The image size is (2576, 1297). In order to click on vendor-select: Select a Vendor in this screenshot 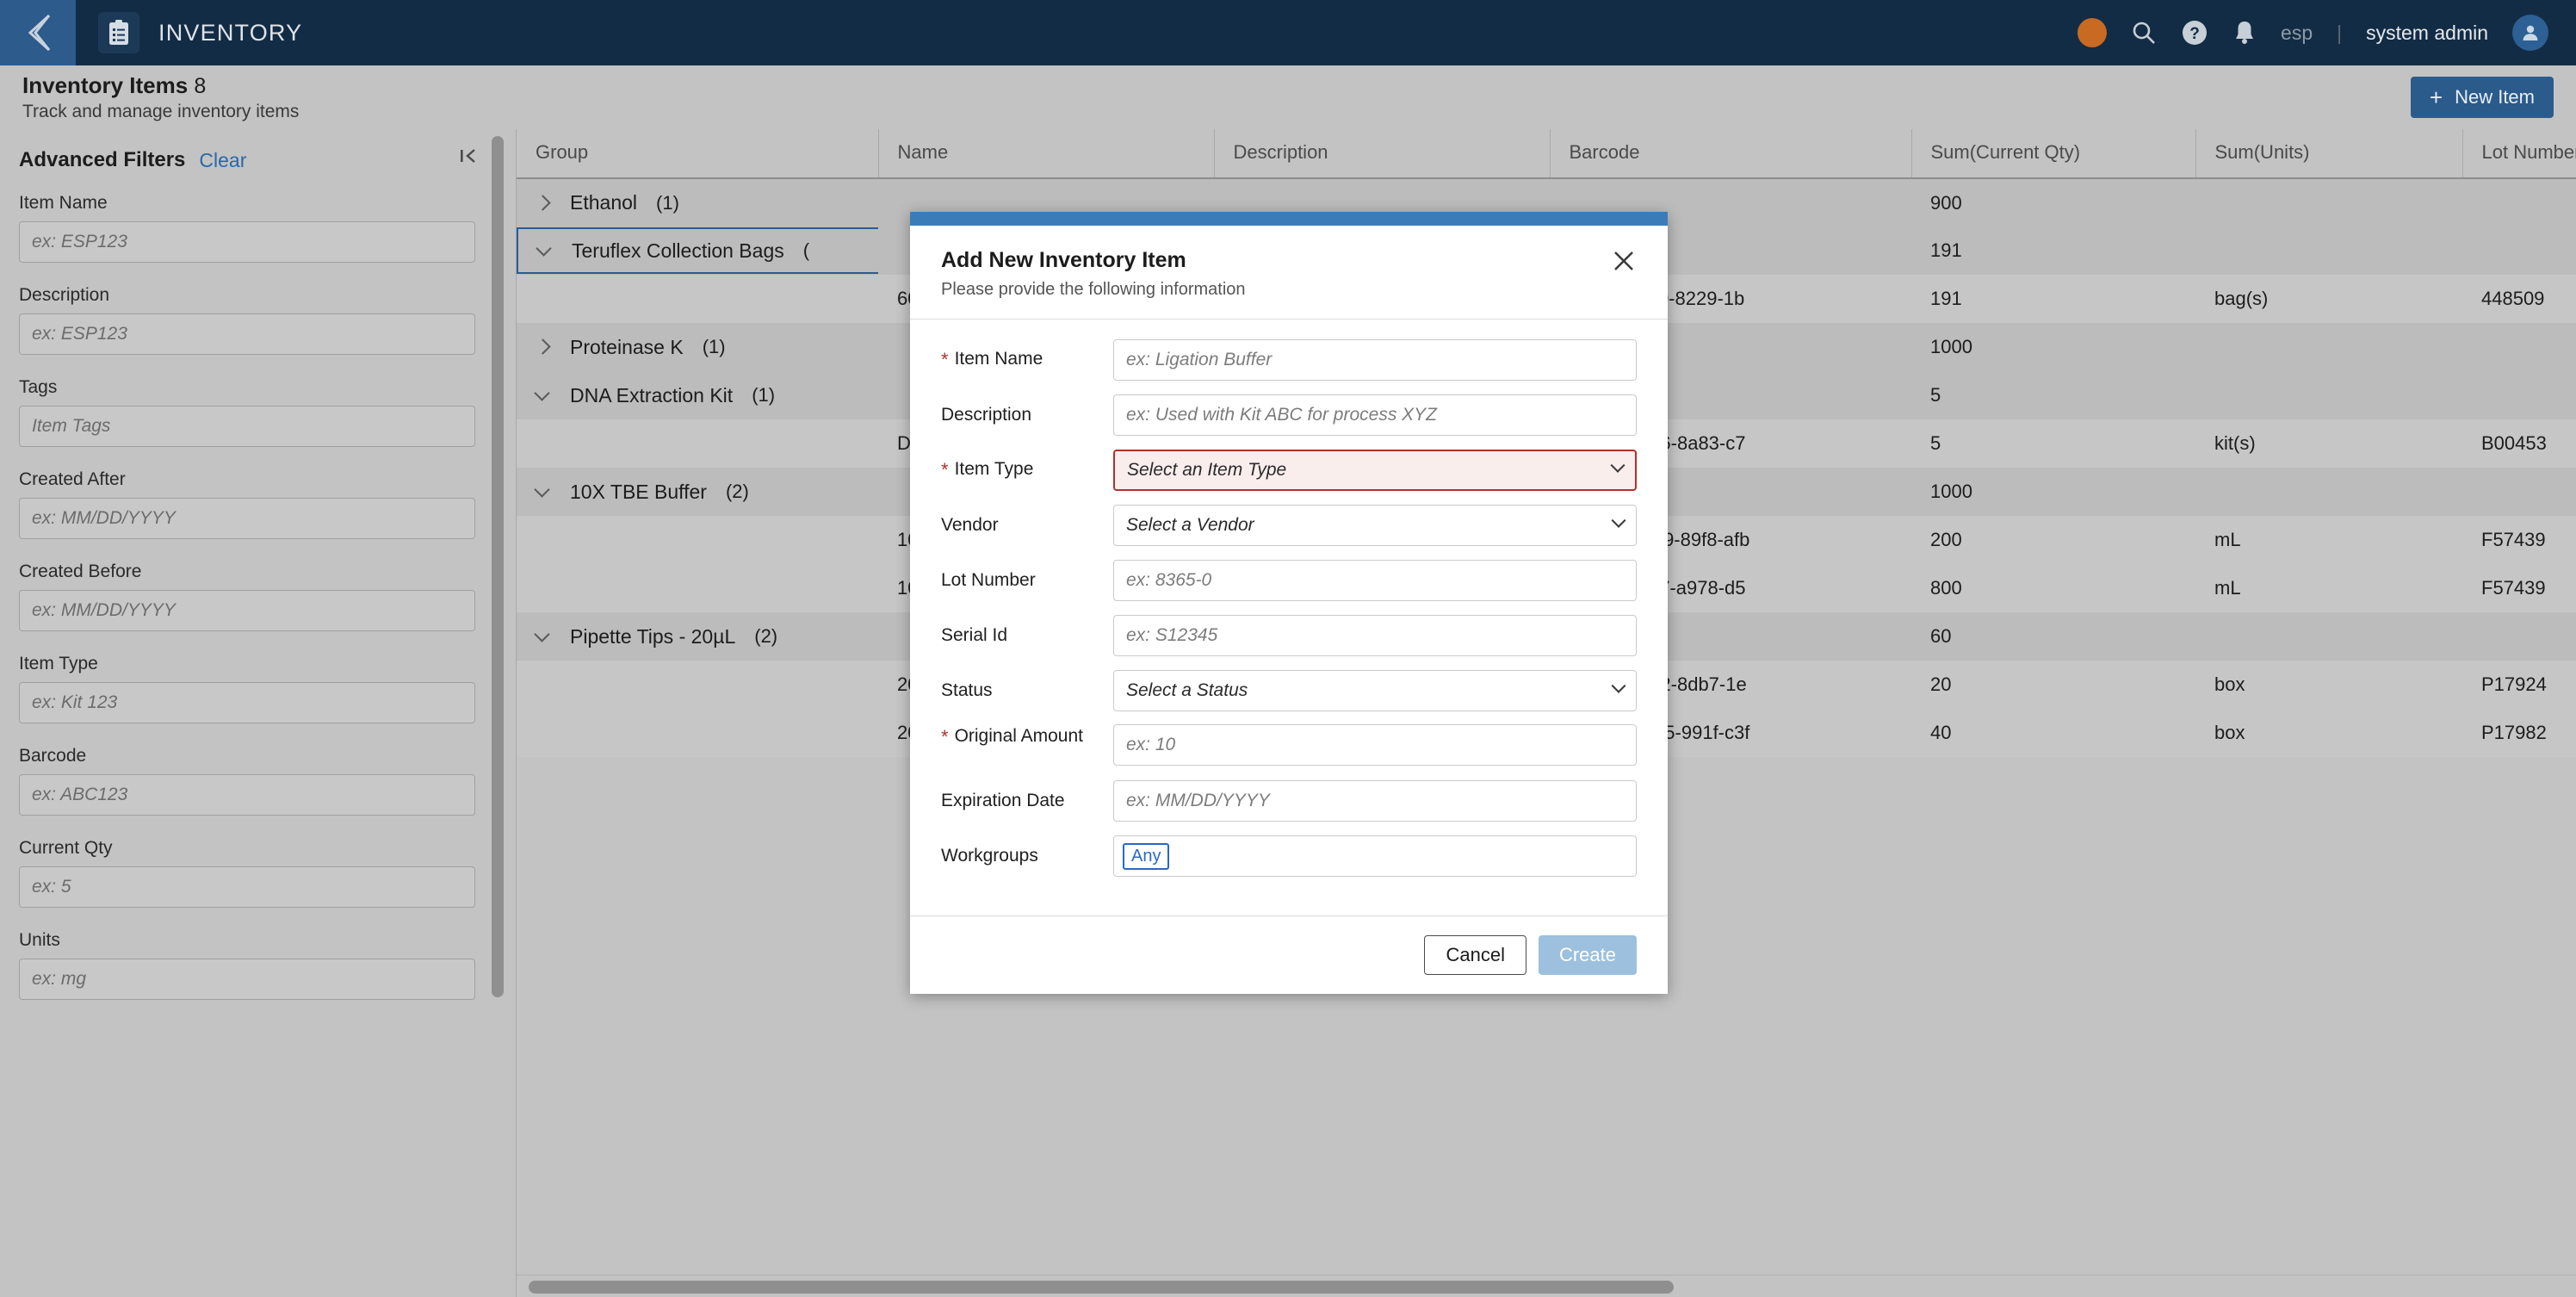, I will do `click(1375, 525)`.